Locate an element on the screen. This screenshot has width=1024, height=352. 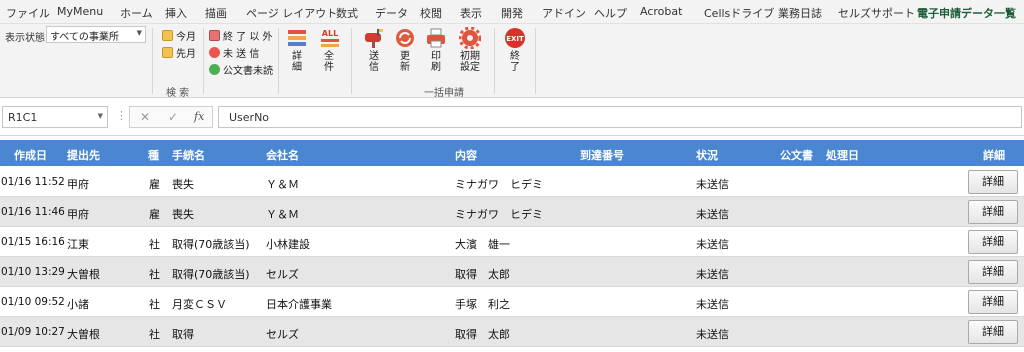
formula-buttons: ✕ ✓ fx is located at coordinates (171, 117).